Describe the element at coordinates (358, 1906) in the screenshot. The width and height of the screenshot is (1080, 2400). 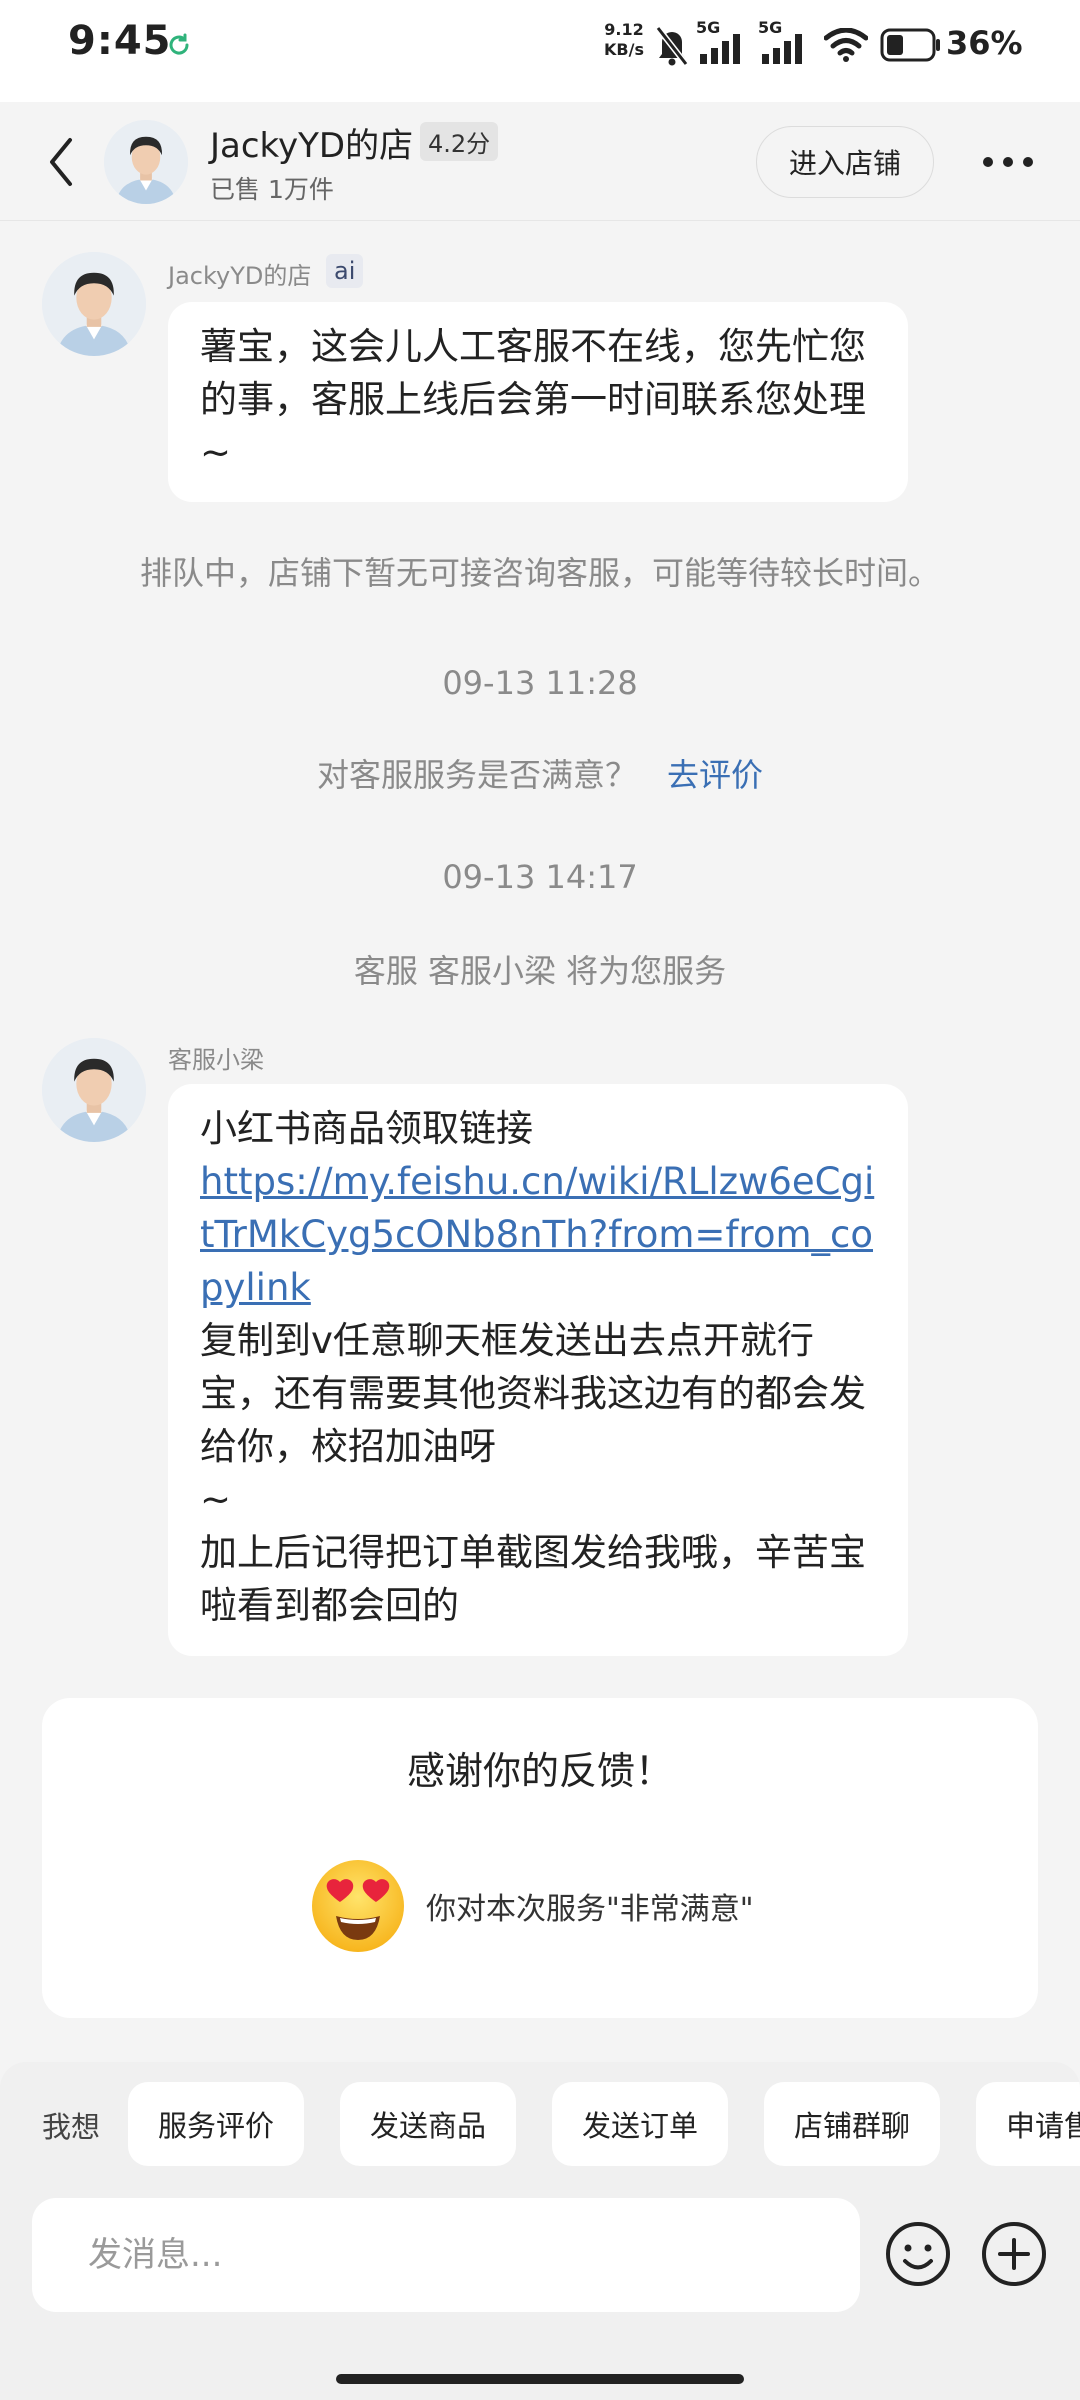
I see `heart-eyes-emoji-icon` at that location.